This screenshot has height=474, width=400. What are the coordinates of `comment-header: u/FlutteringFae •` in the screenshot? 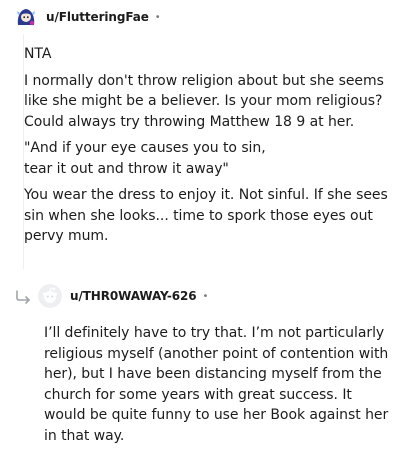 It's located at (87, 17).